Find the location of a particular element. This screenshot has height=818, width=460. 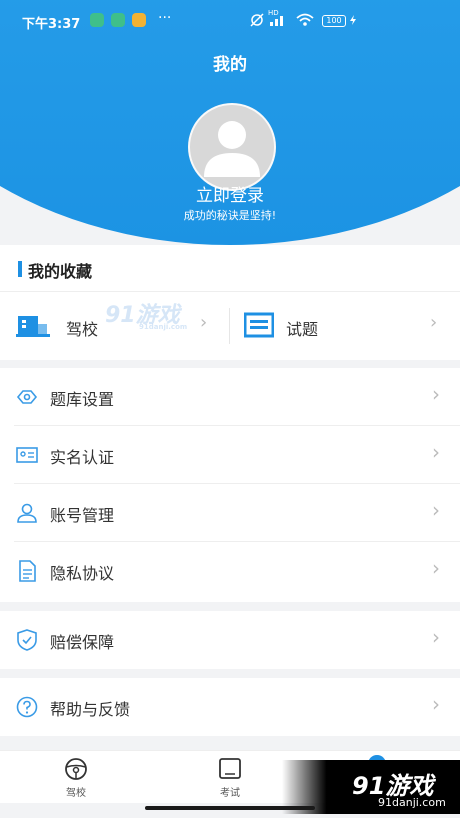

exam-icon is located at coordinates (230, 768).